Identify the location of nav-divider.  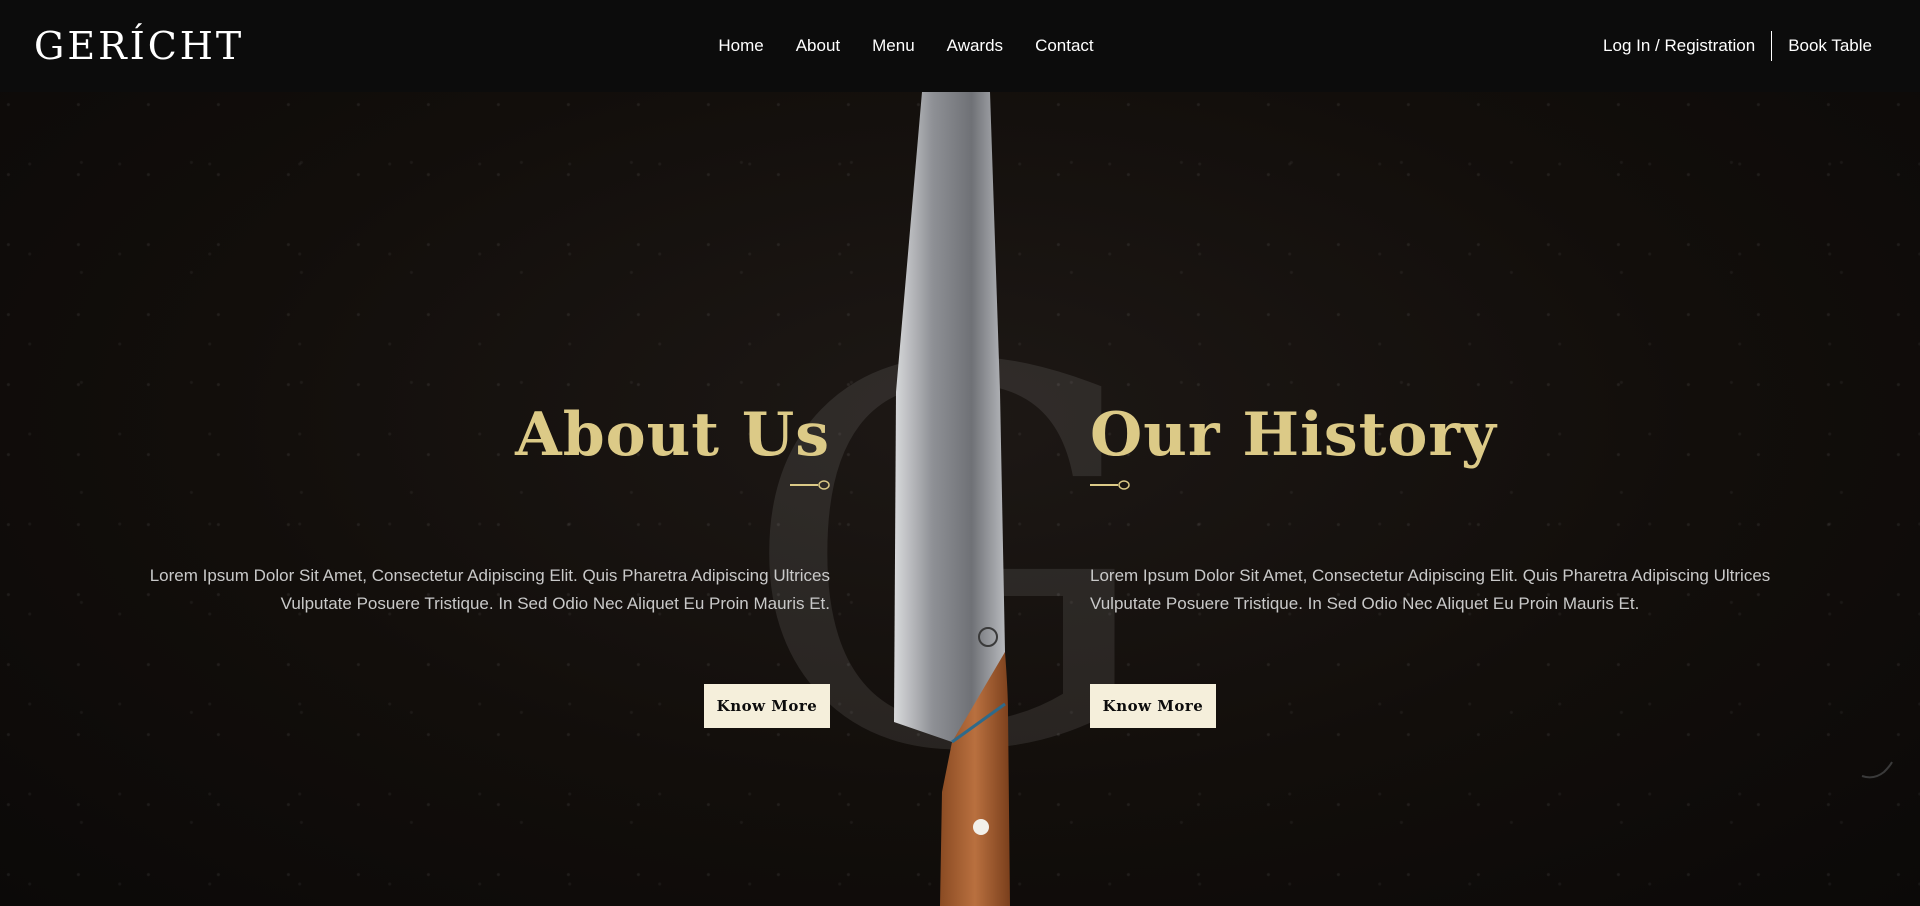
(1772, 46).